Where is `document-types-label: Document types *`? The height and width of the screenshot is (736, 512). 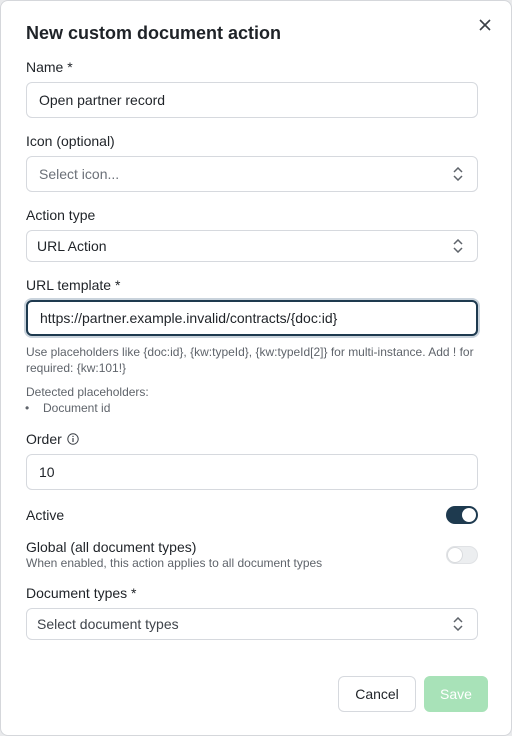 document-types-label: Document types * is located at coordinates (81, 593).